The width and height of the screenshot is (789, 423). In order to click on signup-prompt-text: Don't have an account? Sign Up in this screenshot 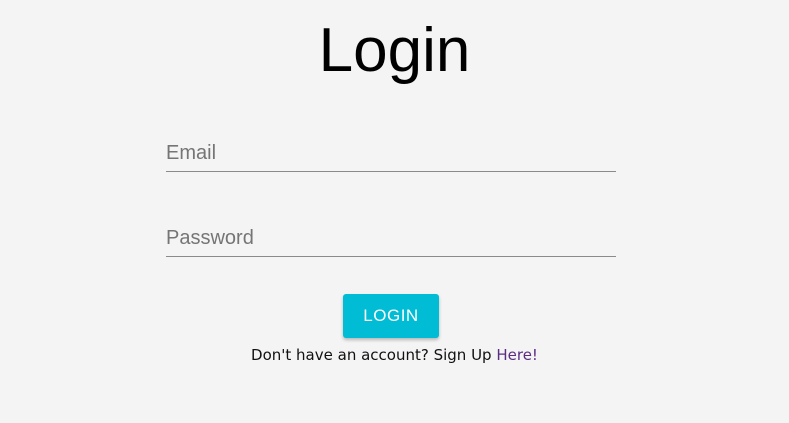, I will do `click(374, 355)`.